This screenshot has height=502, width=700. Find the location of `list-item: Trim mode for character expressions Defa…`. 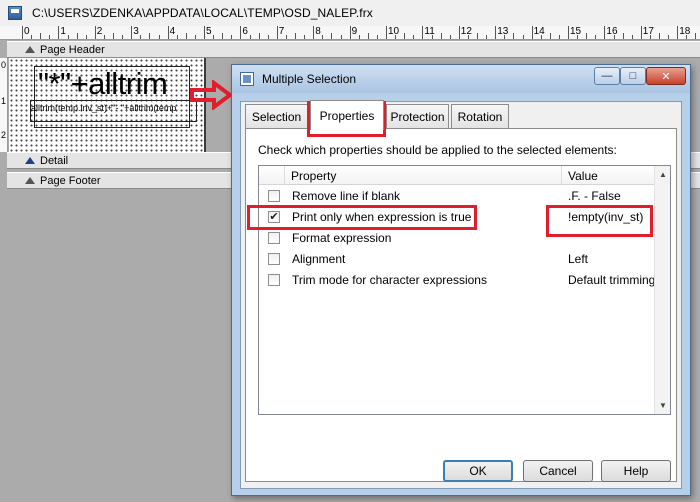

list-item: Trim mode for character expressions Defa… is located at coordinates (457, 280).